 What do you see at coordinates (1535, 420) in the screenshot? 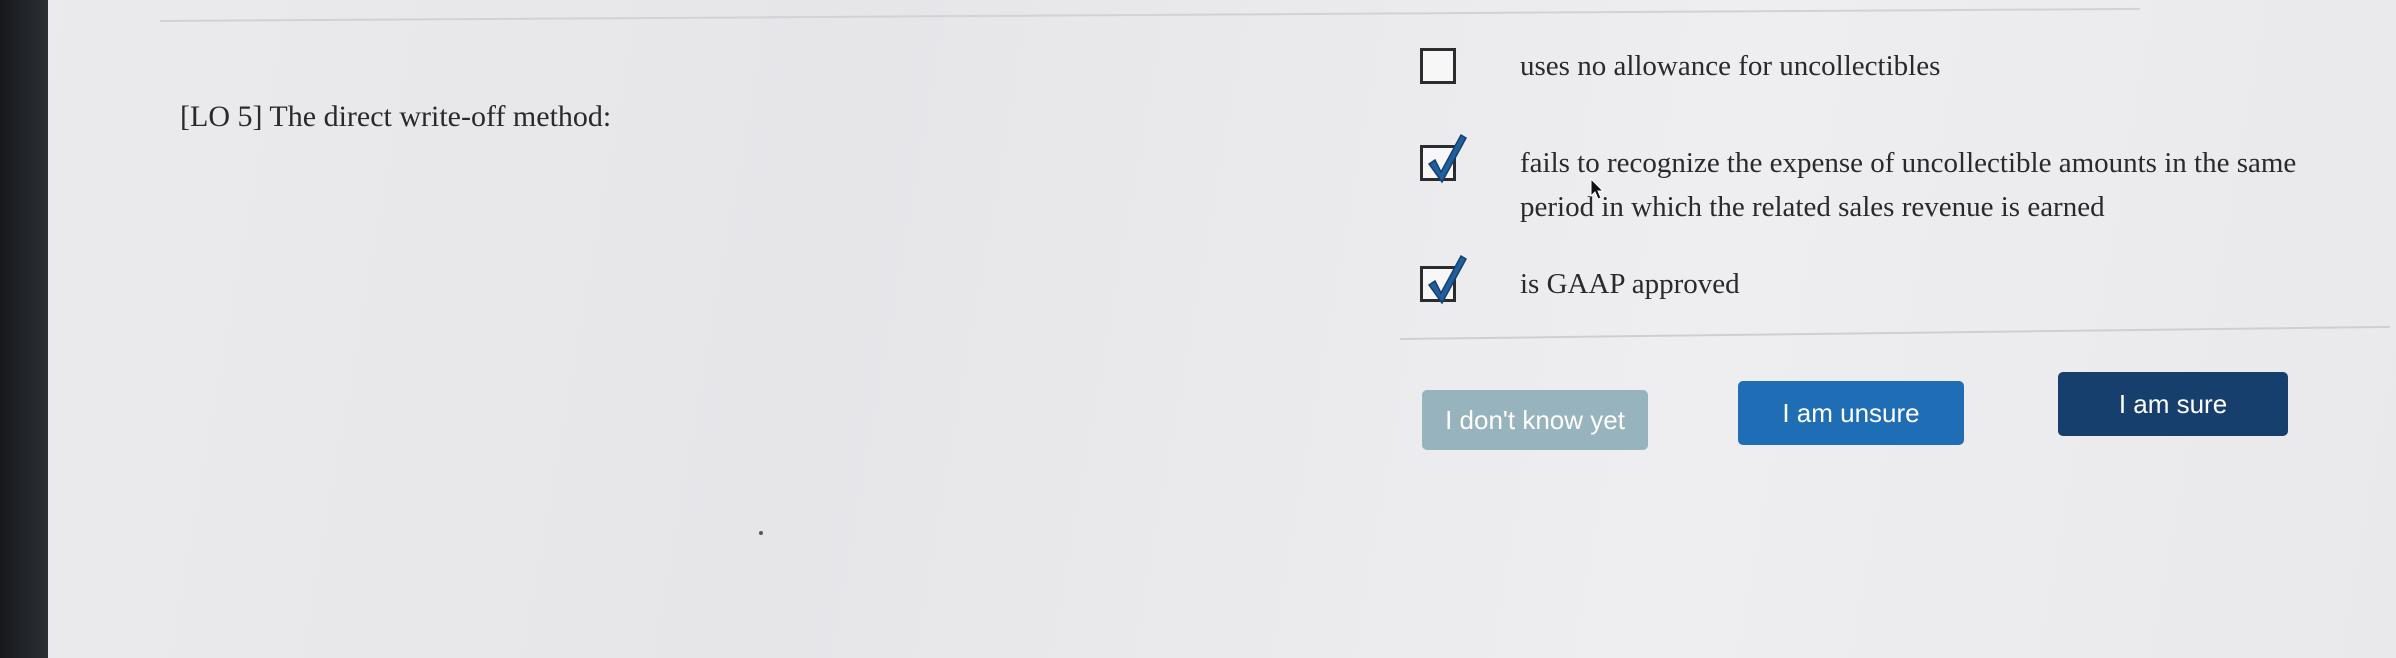
I see `dont-know-yet-button: I don't know yet` at bounding box center [1535, 420].